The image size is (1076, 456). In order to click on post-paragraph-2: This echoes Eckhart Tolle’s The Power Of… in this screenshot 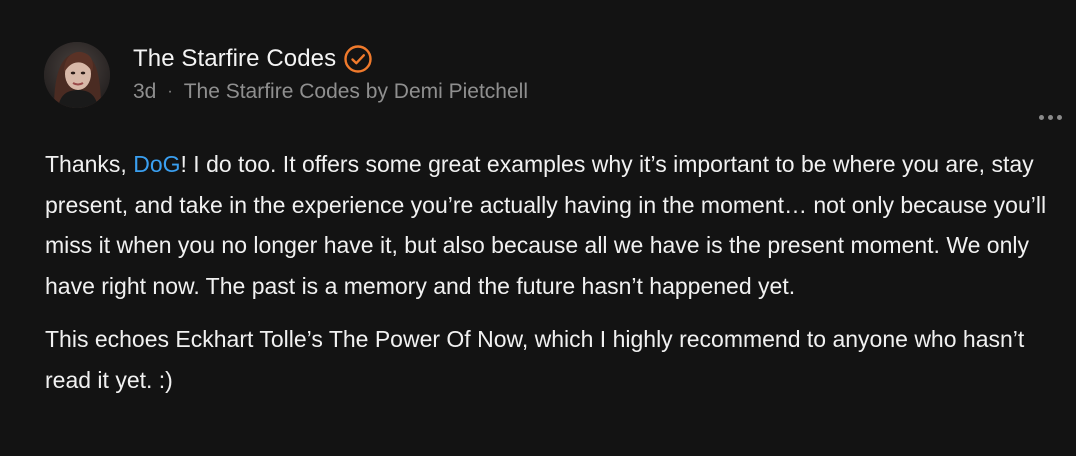, I will do `click(535, 359)`.